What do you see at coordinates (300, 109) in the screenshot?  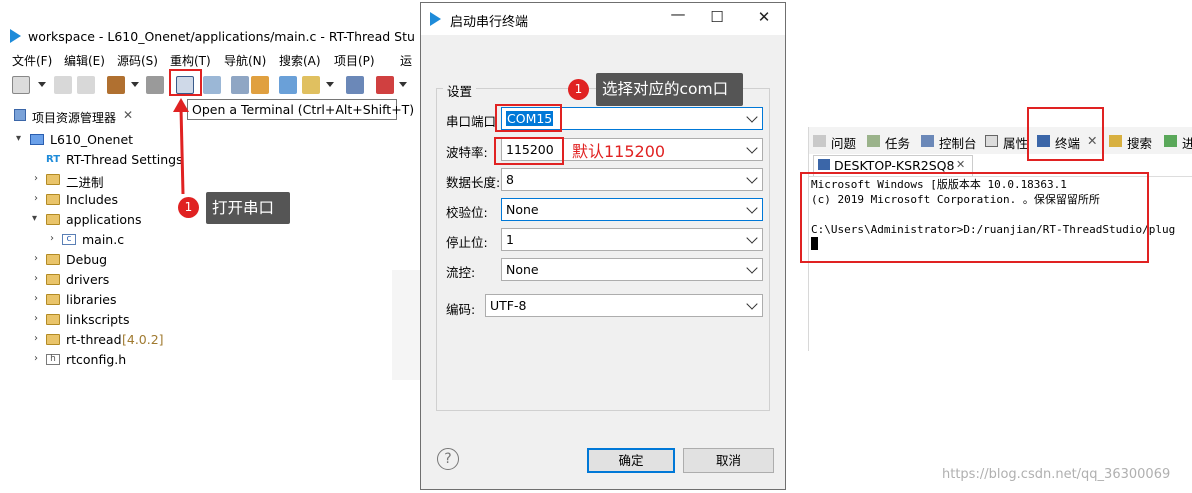 I see `open-terminal-tooltip: Open a Terminal (Ctrl+Alt+Shift+T)` at bounding box center [300, 109].